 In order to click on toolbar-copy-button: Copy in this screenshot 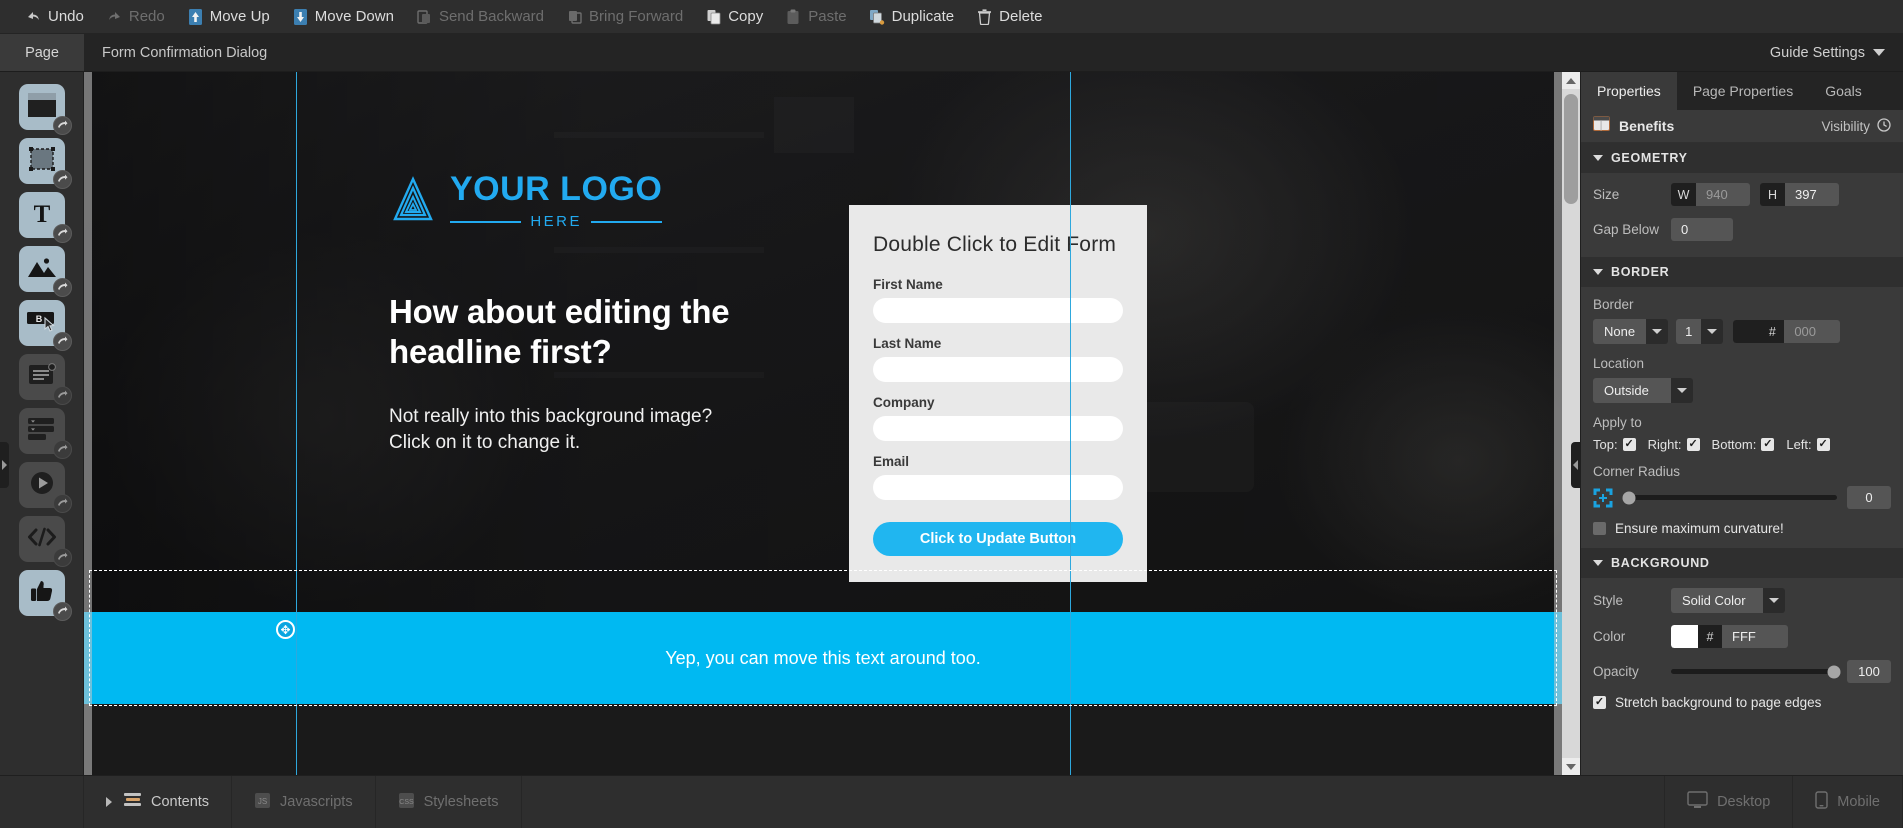, I will do `click(734, 17)`.